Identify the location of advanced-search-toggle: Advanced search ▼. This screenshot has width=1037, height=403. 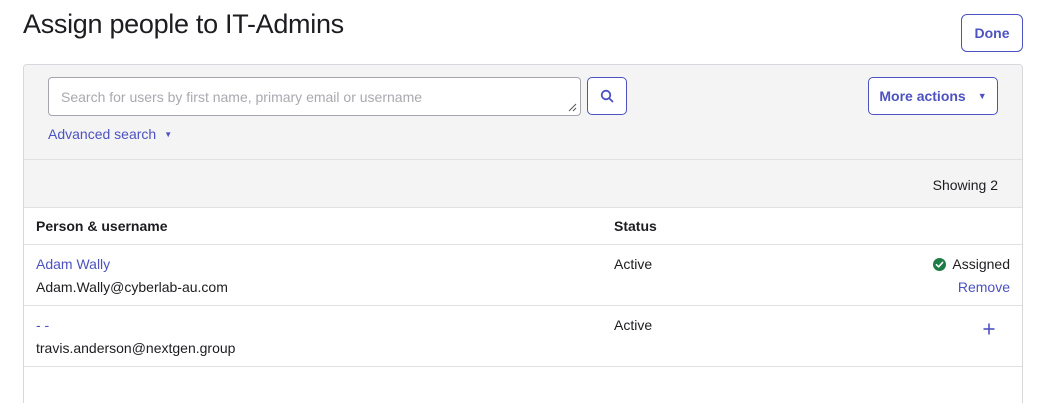
(110, 134).